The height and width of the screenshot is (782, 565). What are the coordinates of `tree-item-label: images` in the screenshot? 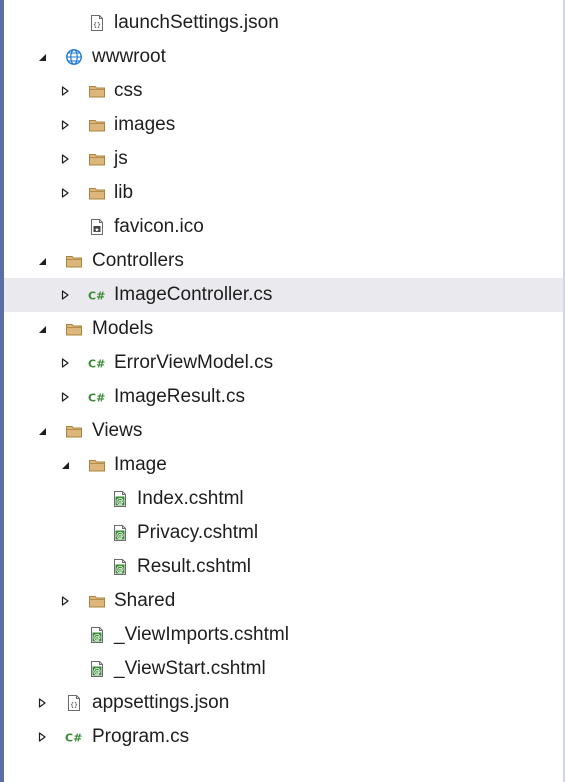 It's located at (145, 124).